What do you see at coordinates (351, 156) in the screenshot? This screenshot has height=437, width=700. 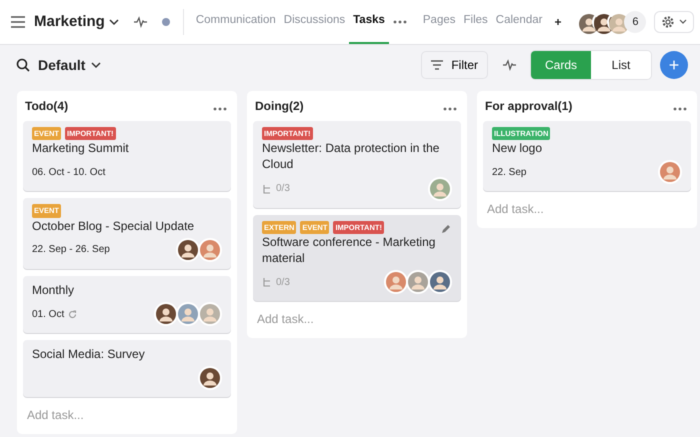 I see `task-title: Newsletter: Data protection in the Cloud` at bounding box center [351, 156].